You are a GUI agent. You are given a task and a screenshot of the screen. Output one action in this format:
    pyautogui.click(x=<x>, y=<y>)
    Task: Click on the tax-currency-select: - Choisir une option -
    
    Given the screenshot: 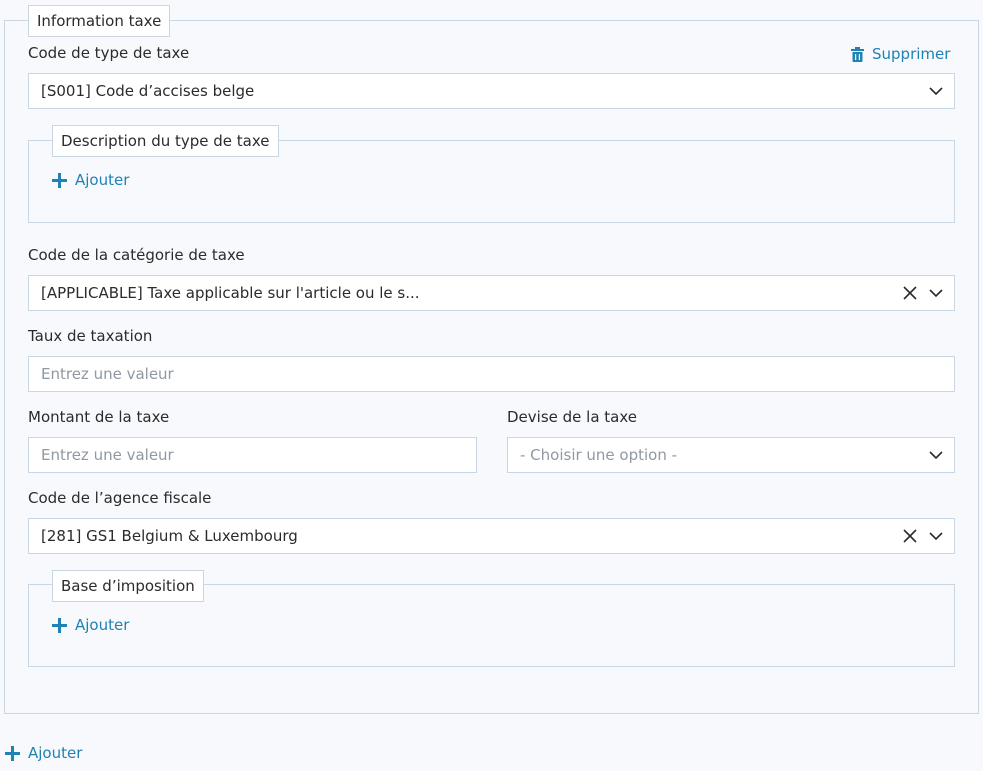 What is the action you would take?
    pyautogui.click(x=731, y=455)
    